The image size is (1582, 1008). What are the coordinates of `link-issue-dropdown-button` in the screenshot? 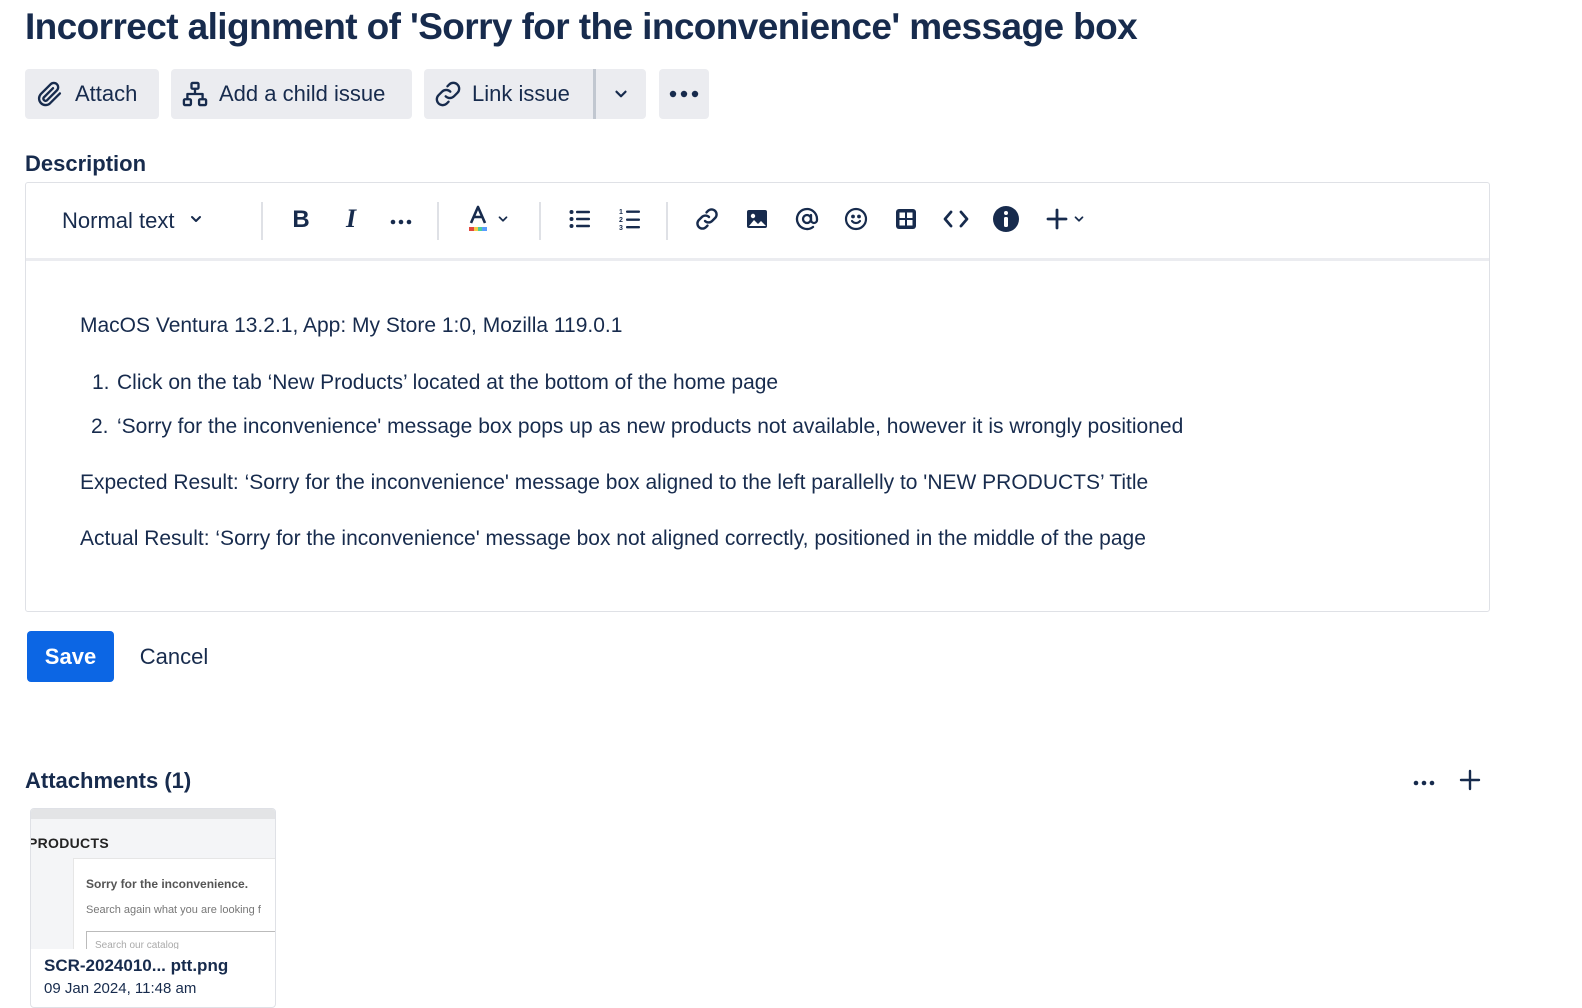 It's located at (621, 94).